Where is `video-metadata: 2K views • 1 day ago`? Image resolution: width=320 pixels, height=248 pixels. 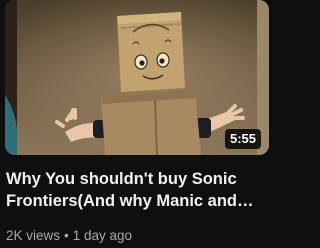
video-metadata: 2K views • 1 day ago is located at coordinates (137, 236).